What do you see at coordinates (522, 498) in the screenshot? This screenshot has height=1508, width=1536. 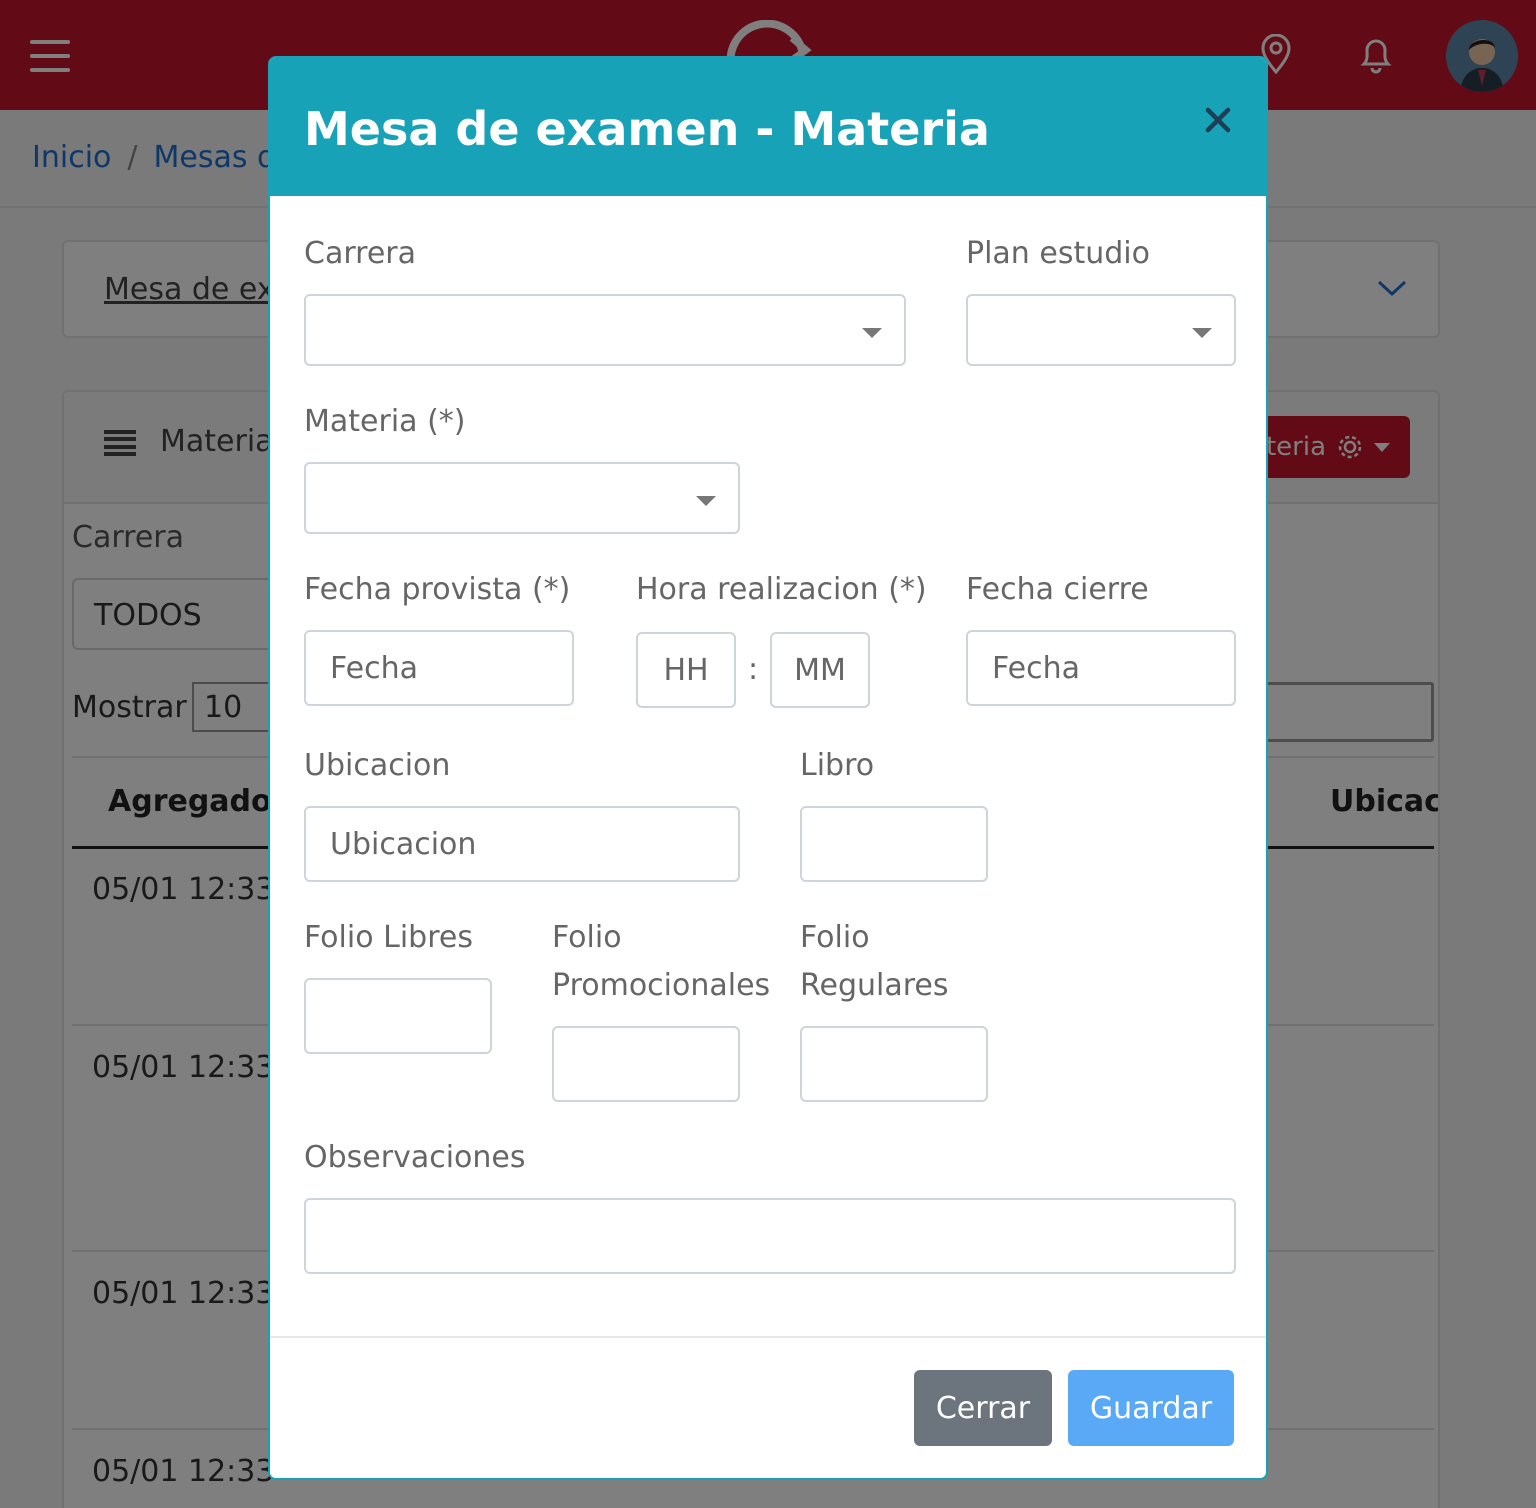 I see `materia-select` at bounding box center [522, 498].